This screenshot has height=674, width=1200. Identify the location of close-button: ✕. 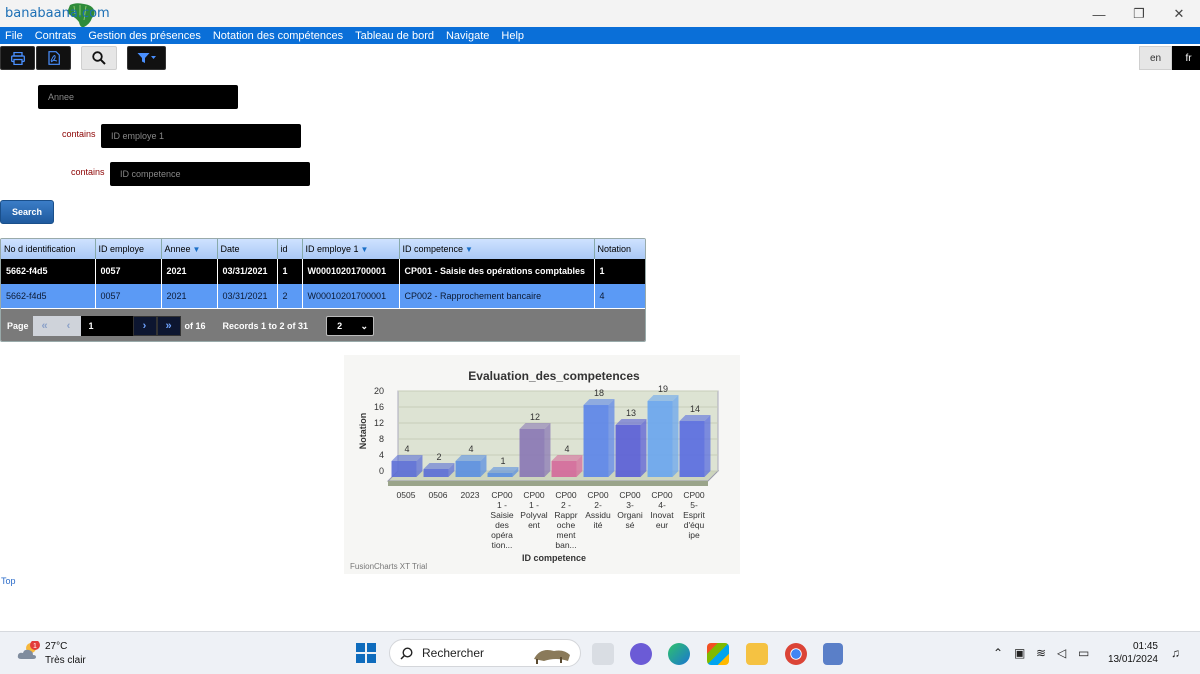
(1179, 14).